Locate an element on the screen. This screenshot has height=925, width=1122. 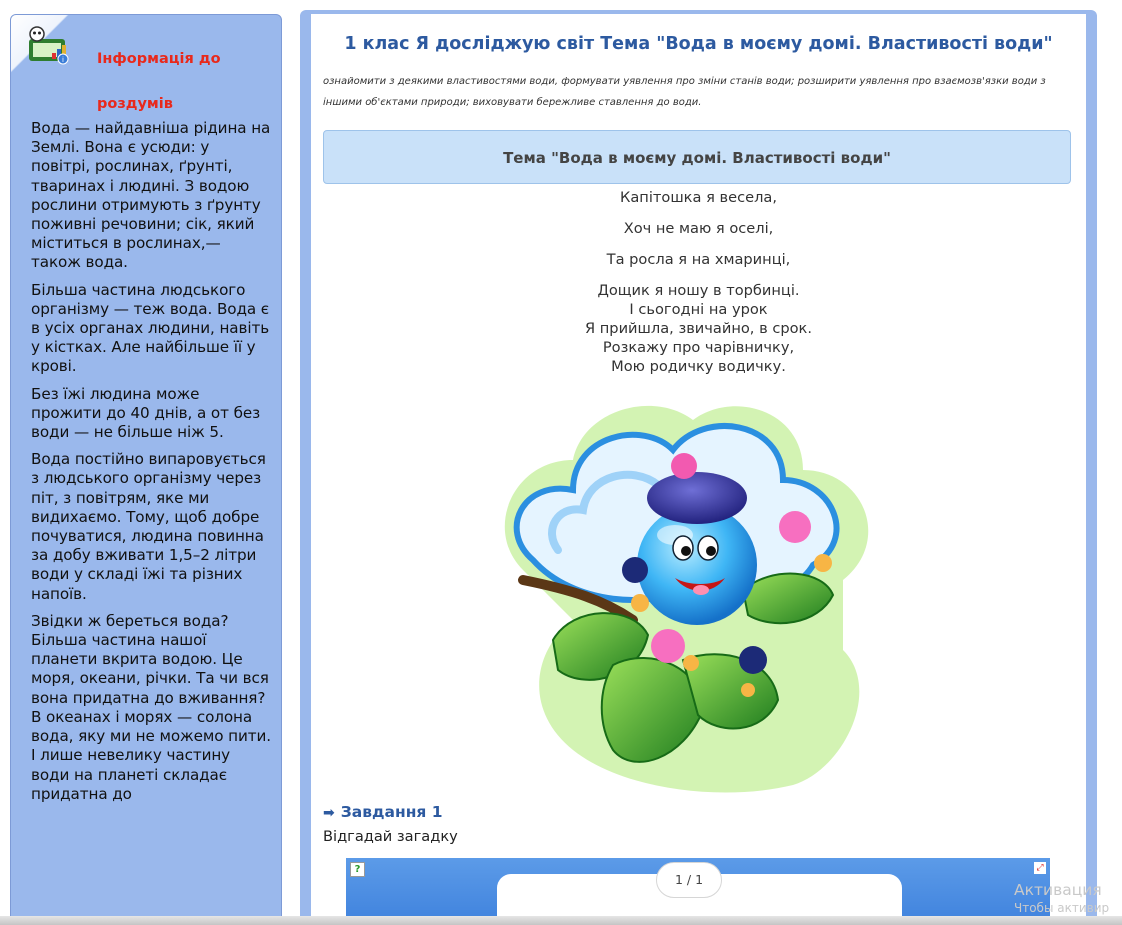
poem-line: І сьогодні на урок is located at coordinates (698, 309).